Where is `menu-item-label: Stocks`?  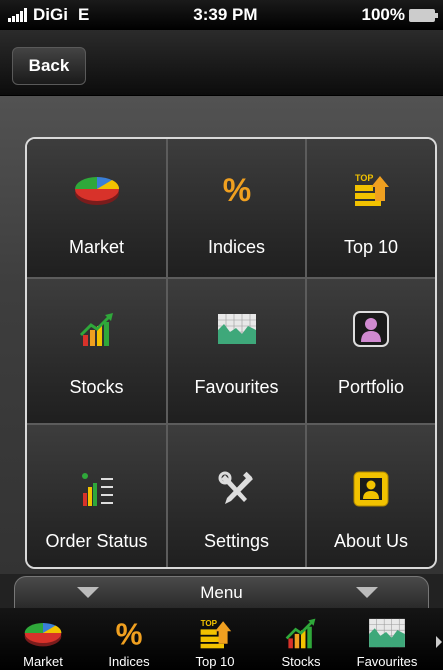
menu-item-label: Stocks is located at coordinates (96, 387).